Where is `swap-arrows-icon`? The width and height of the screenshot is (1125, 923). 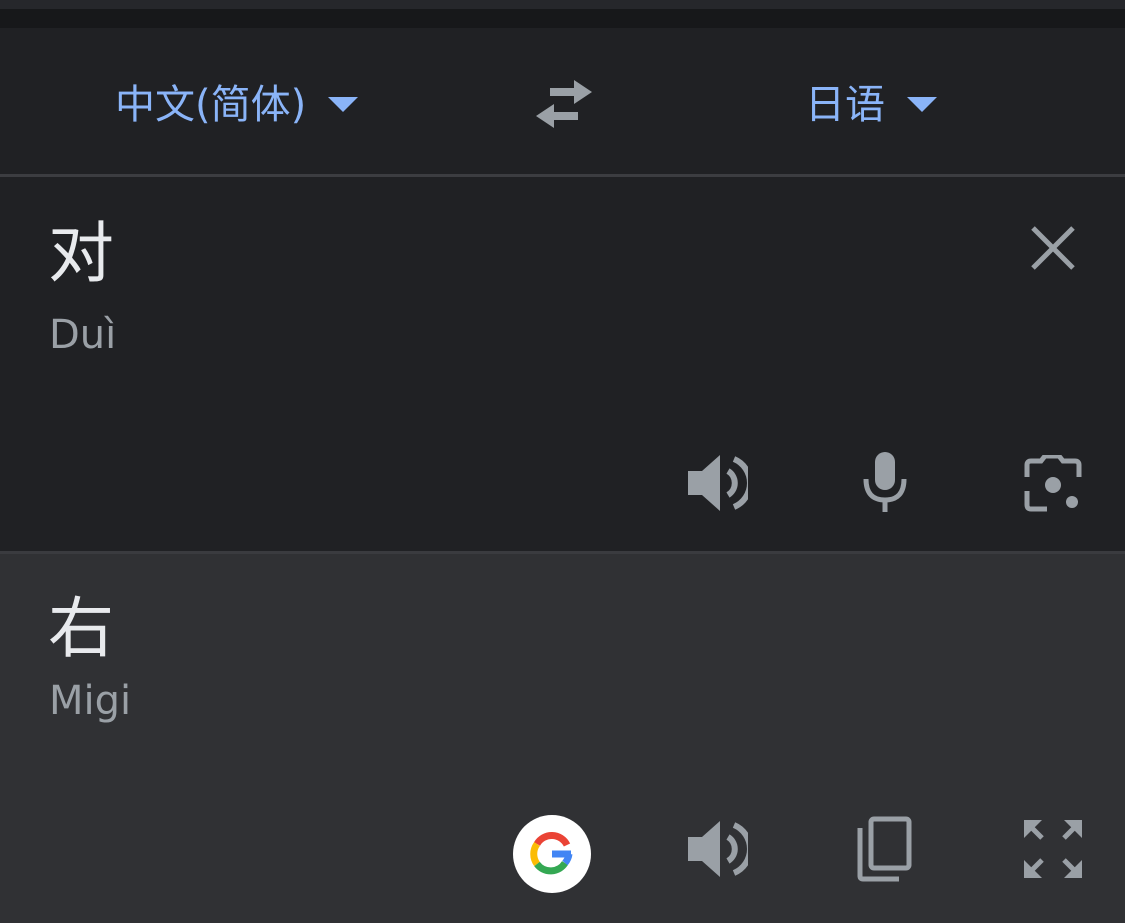 swap-arrows-icon is located at coordinates (564, 104).